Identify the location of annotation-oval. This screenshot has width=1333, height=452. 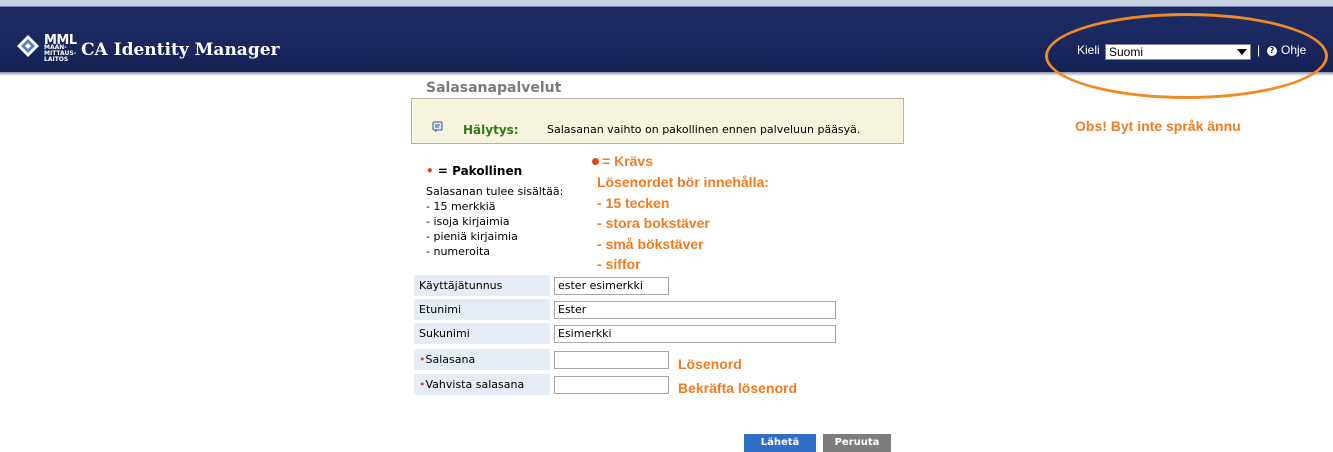
(1186, 56).